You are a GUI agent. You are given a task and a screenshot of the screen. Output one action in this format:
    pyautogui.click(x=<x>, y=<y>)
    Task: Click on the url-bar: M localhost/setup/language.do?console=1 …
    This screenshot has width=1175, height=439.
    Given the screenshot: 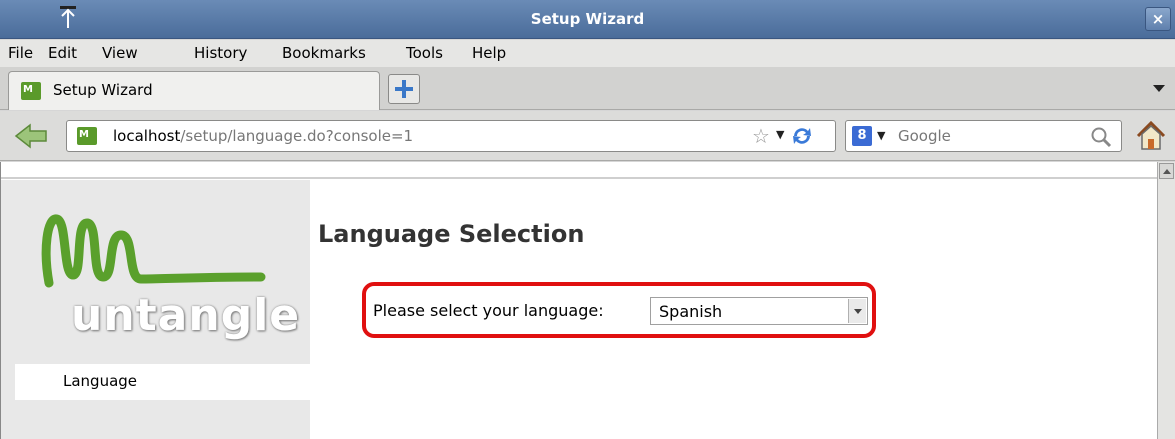 What is the action you would take?
    pyautogui.click(x=451, y=136)
    